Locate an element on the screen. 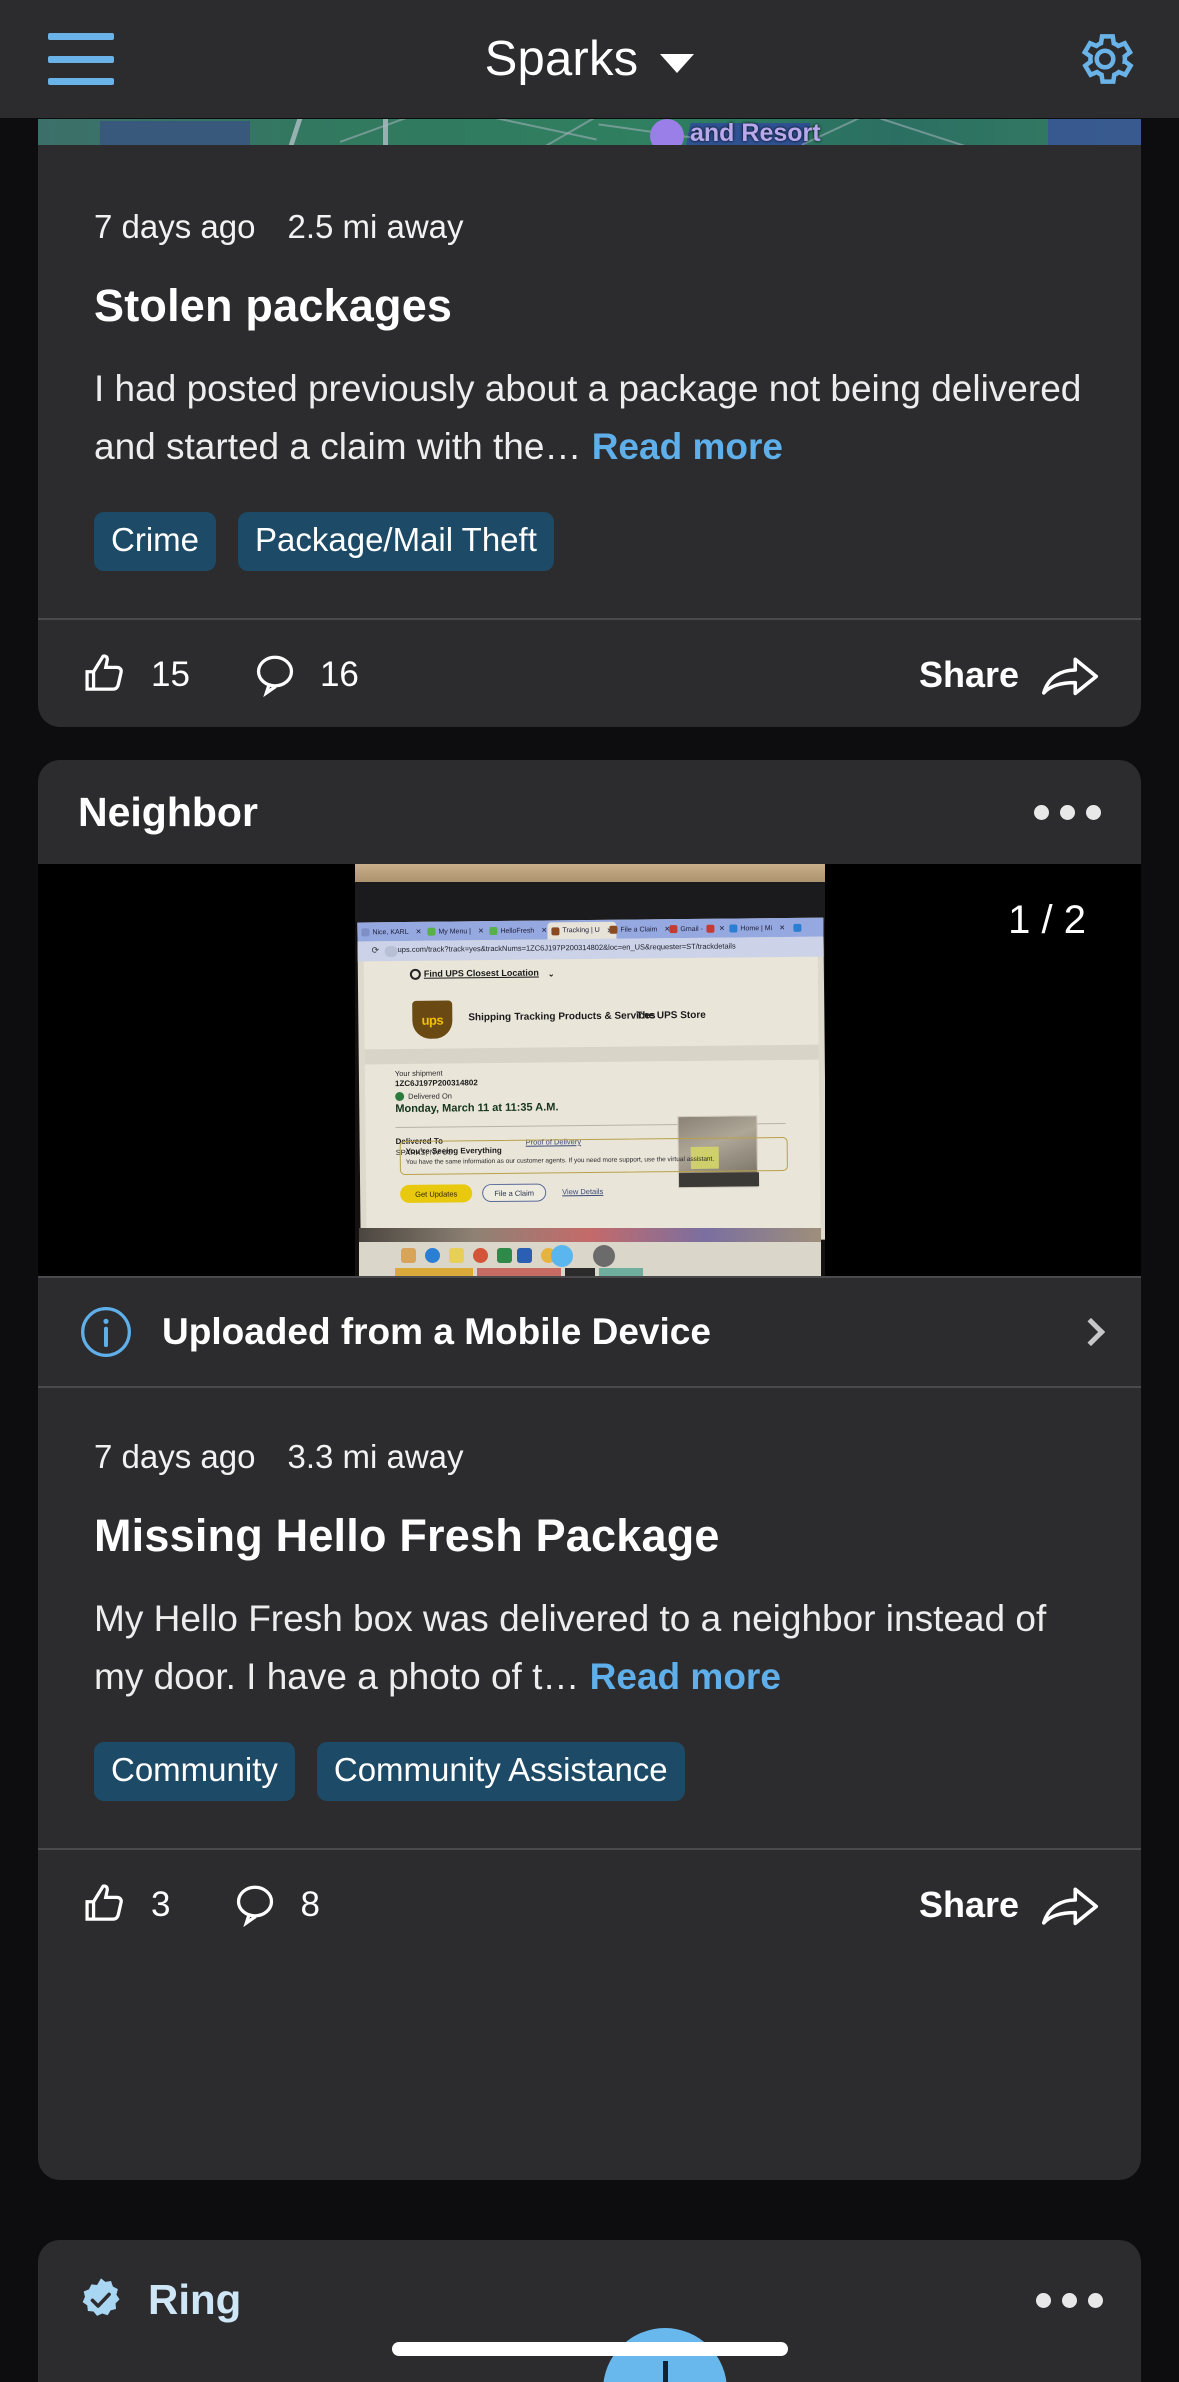 This screenshot has height=2382, width=1179. post-action-bar: 15 16 Share is located at coordinates (589, 673).